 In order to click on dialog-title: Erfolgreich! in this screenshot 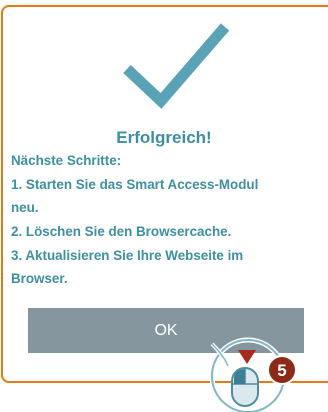, I will do `click(164, 137)`.